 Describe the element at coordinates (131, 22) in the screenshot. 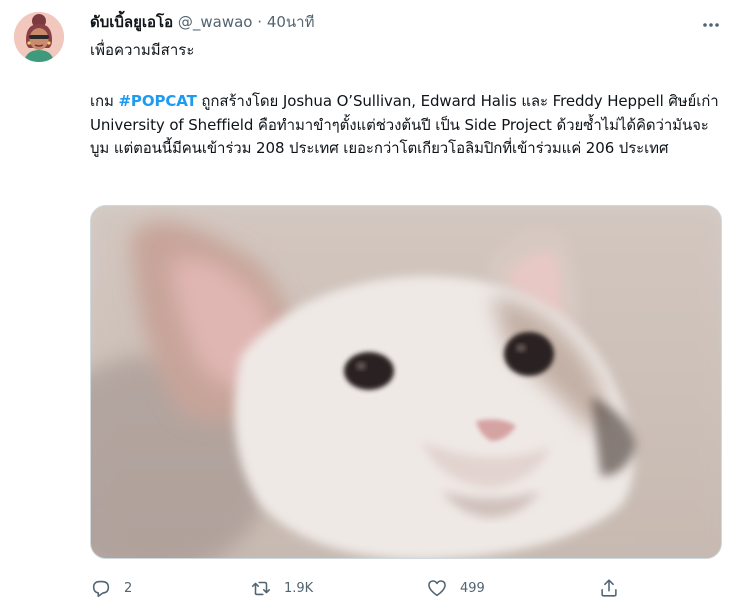

I see `author-name: ดับเบิ้ลยูเอโอ` at that location.